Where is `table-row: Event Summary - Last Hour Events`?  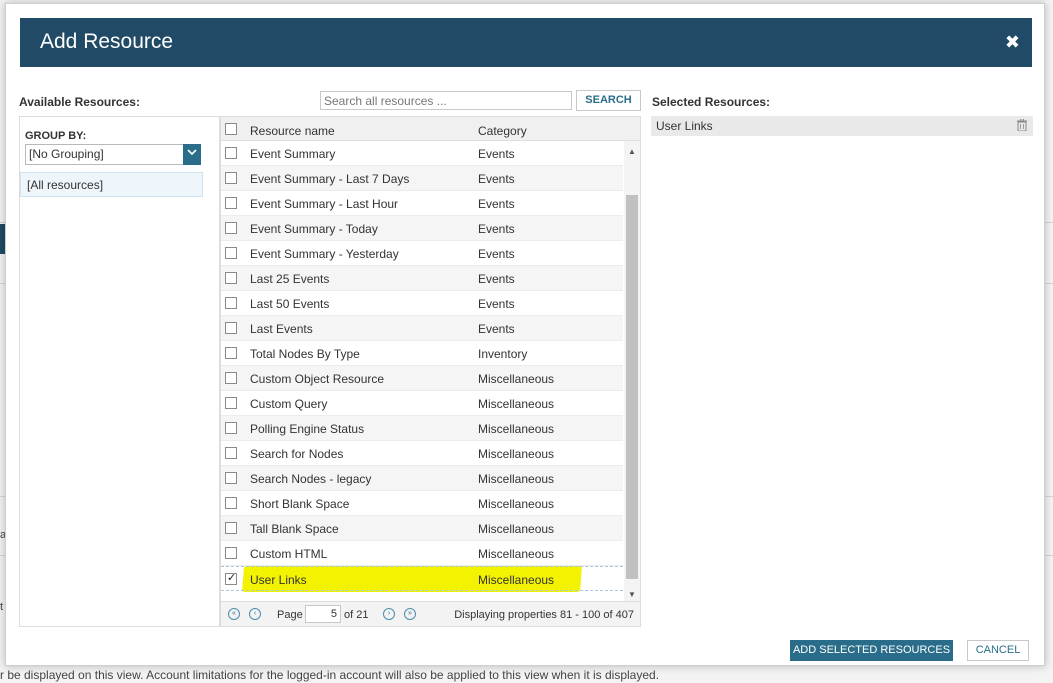
table-row: Event Summary - Last Hour Events is located at coordinates (422, 203).